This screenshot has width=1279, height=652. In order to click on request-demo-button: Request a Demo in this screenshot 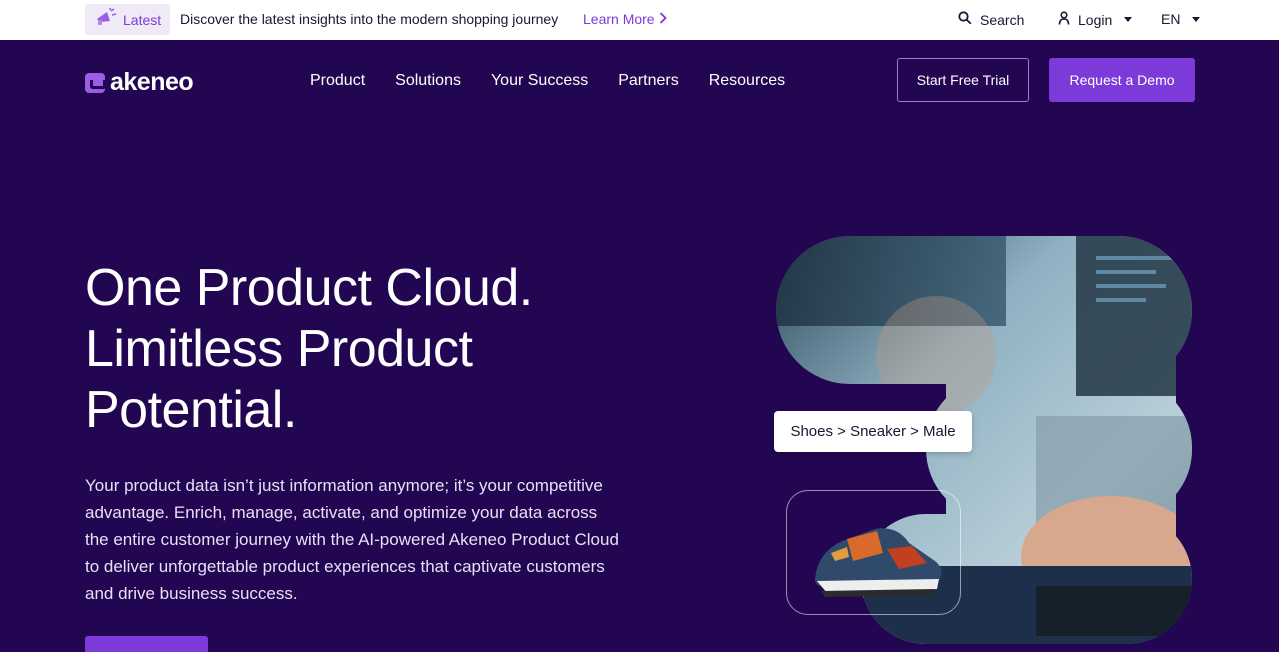, I will do `click(1122, 80)`.